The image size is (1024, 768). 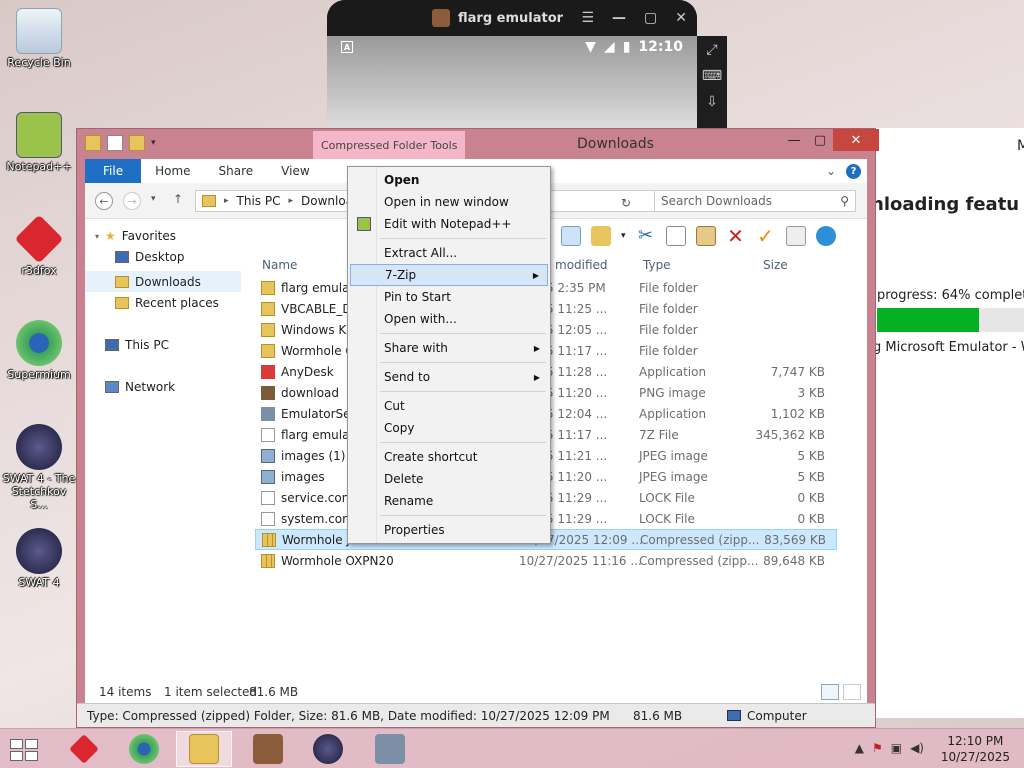 I want to click on menu-item-edit-notepadpp: Edit with Notepad++, so click(x=449, y=224).